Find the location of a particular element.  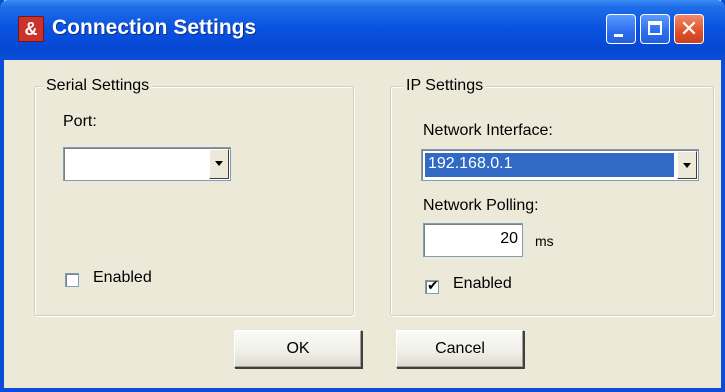

minimize-icon is located at coordinates (618, 35).